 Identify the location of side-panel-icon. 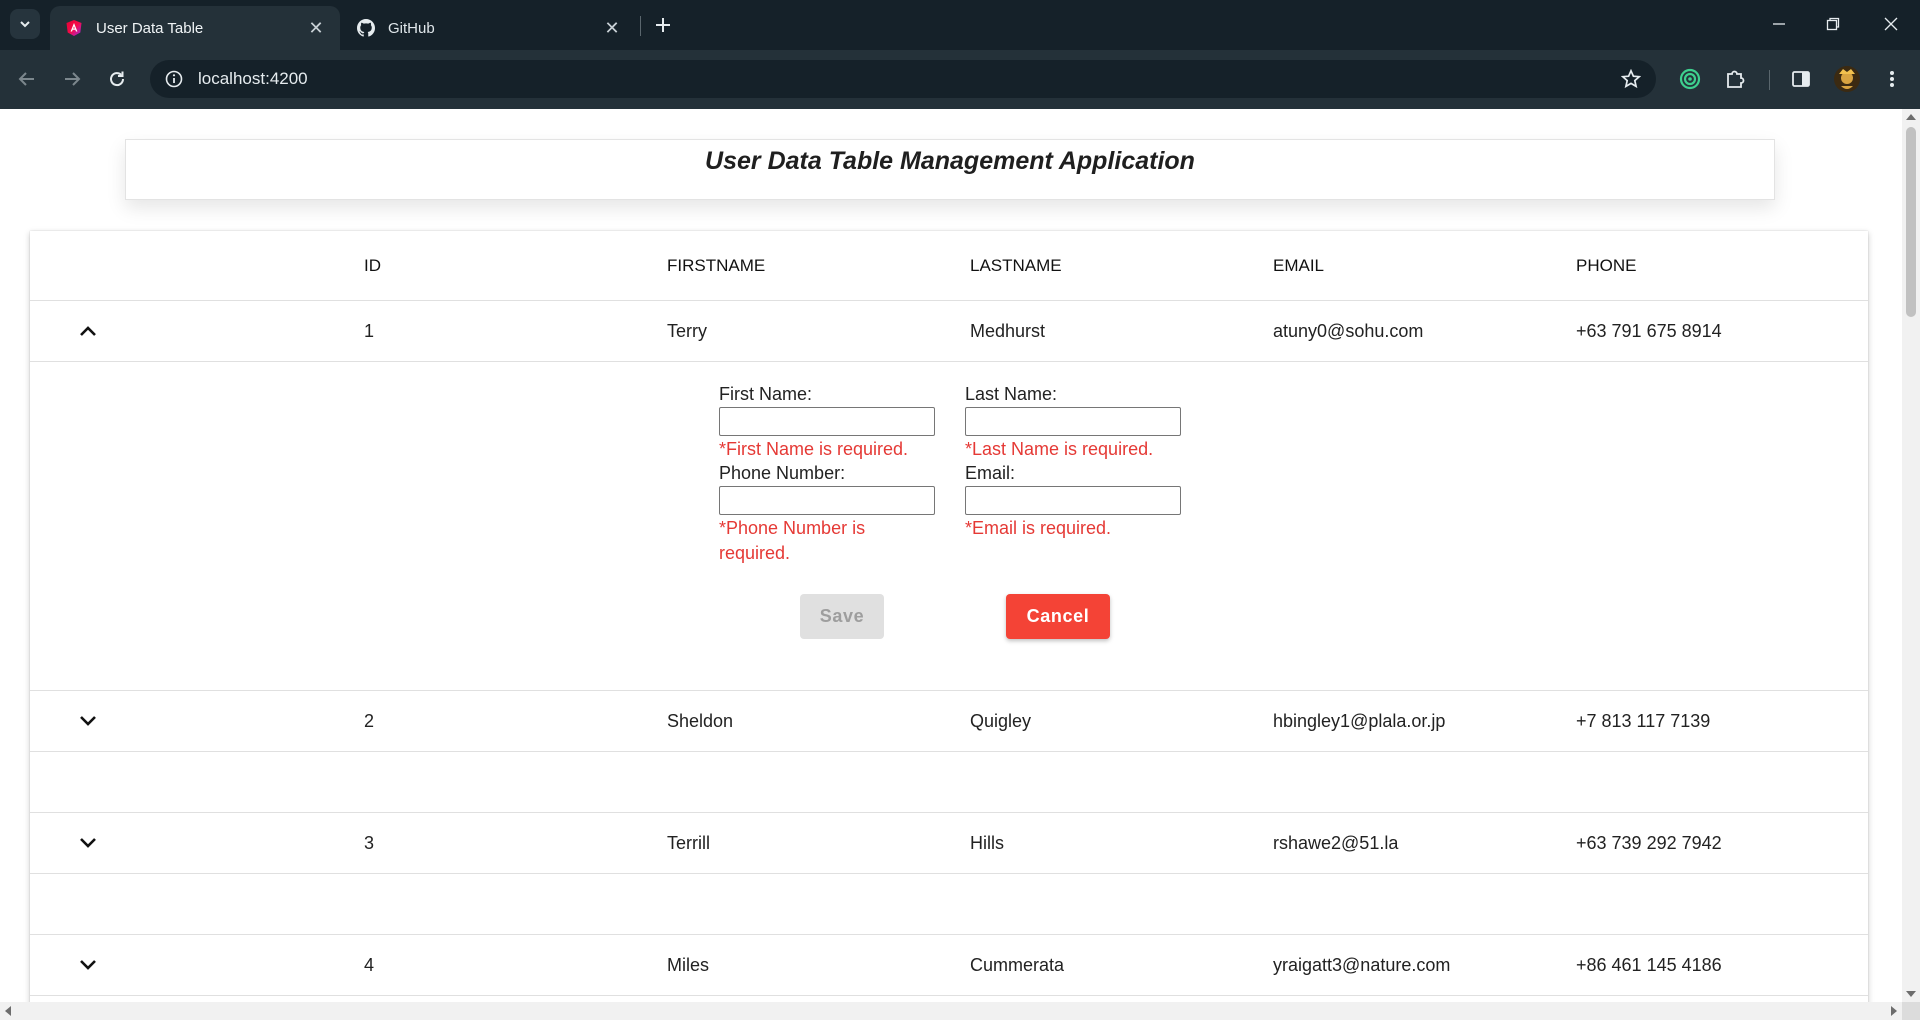
(1801, 79).